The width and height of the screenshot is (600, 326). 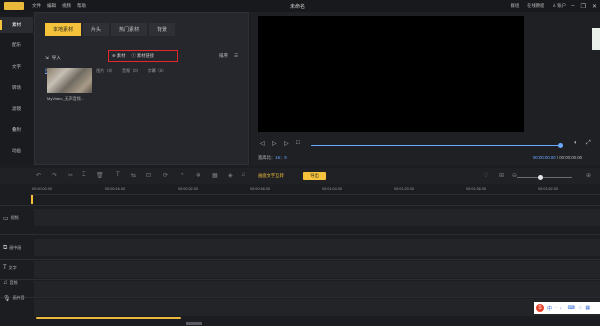 What do you see at coordinates (317, 217) in the screenshot?
I see `track-video` at bounding box center [317, 217].